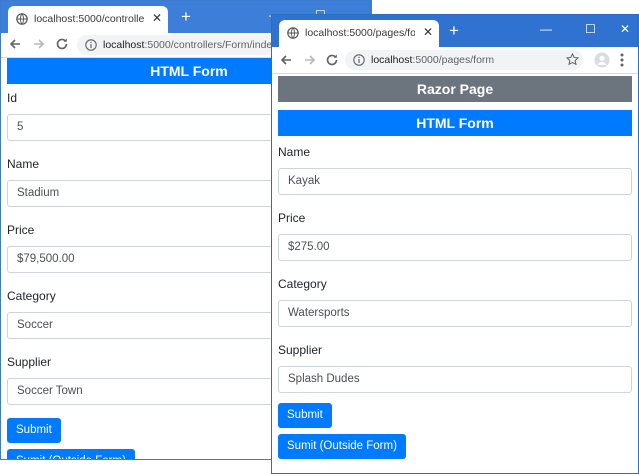  I want to click on url-text: localhost:5000/controllers/Form/index/5, so click(194, 45).